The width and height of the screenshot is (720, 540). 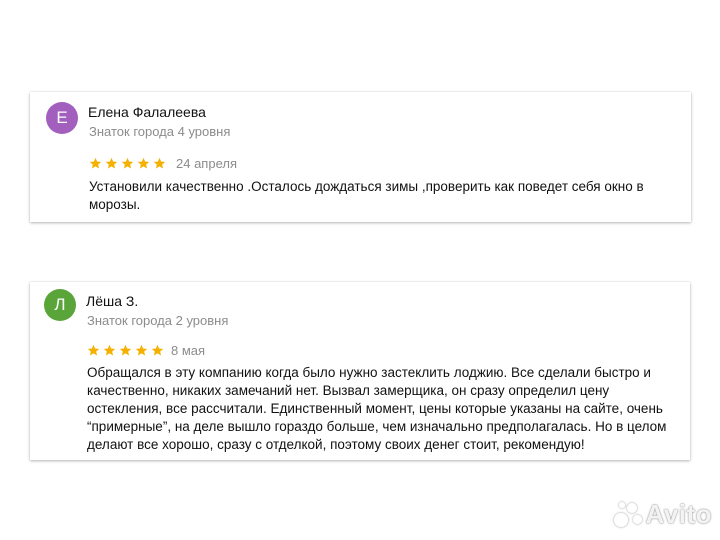 What do you see at coordinates (678, 513) in the screenshot?
I see `watermark-text: Avito` at bounding box center [678, 513].